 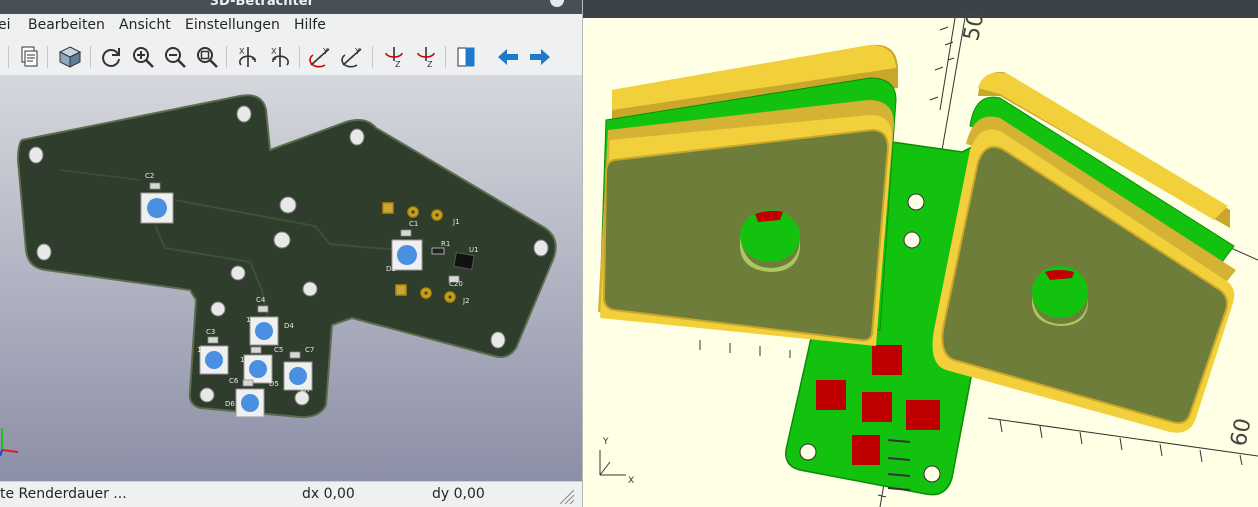 What do you see at coordinates (394, 57) in the screenshot?
I see `rotate-z-icon: Z` at bounding box center [394, 57].